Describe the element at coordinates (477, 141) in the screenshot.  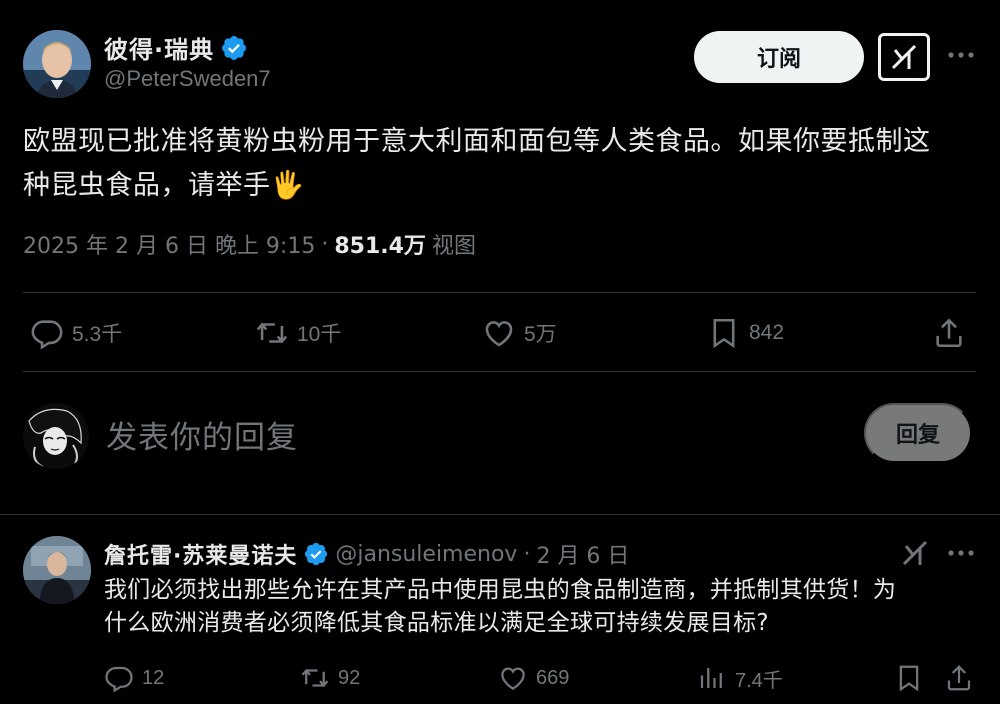
I see `tweet-text-line: 欧盟现已批准将黄粉虫粉用于意大利面和面包等人类食品。如果你要抵制这` at that location.